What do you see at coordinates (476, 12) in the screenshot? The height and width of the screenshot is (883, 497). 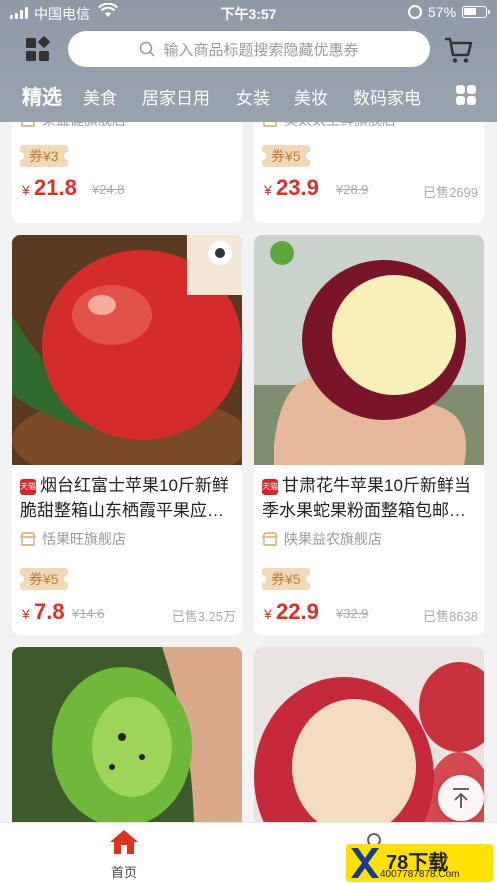 I see `battery-icon` at bounding box center [476, 12].